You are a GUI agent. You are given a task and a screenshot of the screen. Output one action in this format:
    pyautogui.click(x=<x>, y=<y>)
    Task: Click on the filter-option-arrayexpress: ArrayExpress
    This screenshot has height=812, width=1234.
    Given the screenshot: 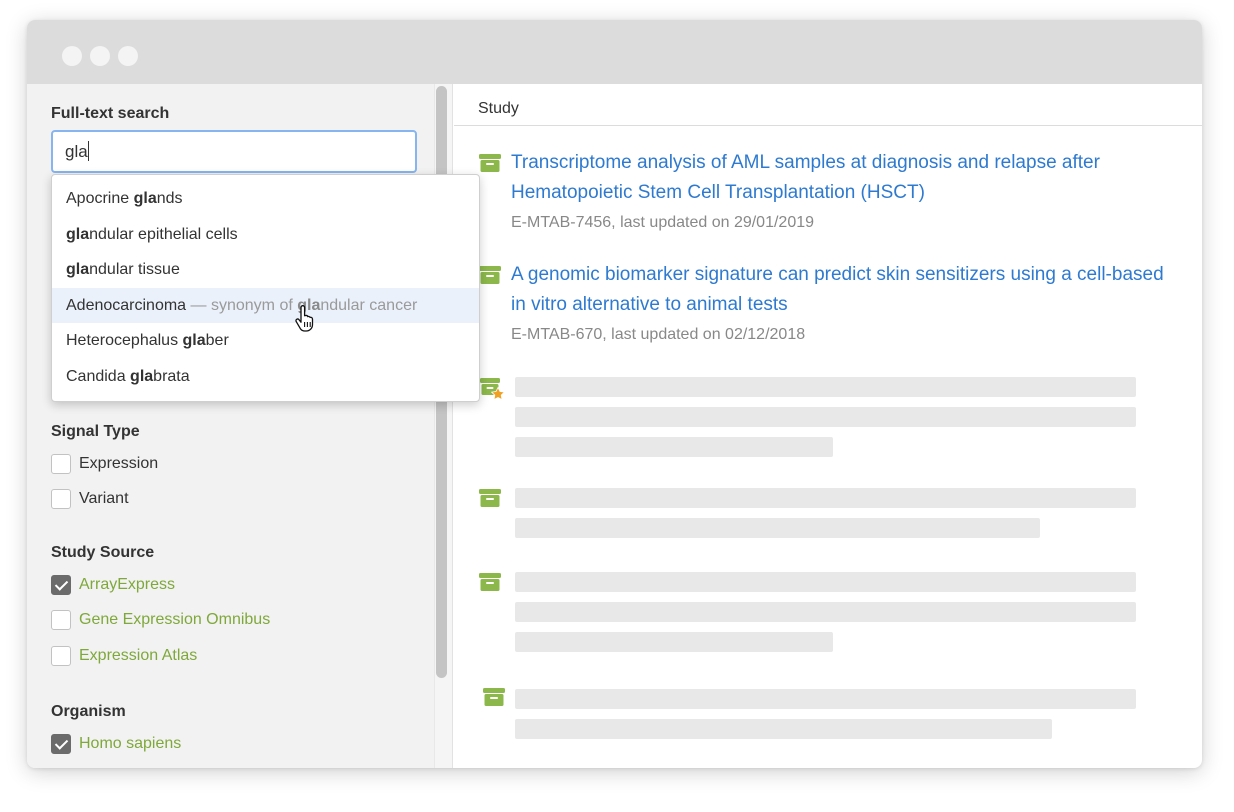 What is the action you would take?
    pyautogui.click(x=113, y=585)
    